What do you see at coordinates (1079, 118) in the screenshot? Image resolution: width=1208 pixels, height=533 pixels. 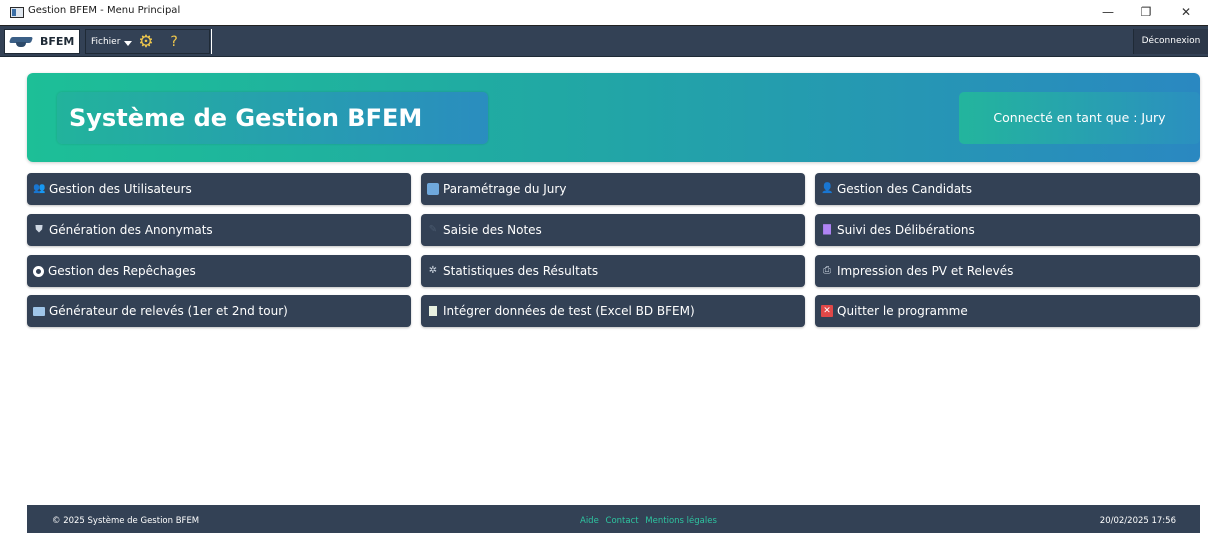 I see `connected-user-badge: Connecté en tant que : Jury` at bounding box center [1079, 118].